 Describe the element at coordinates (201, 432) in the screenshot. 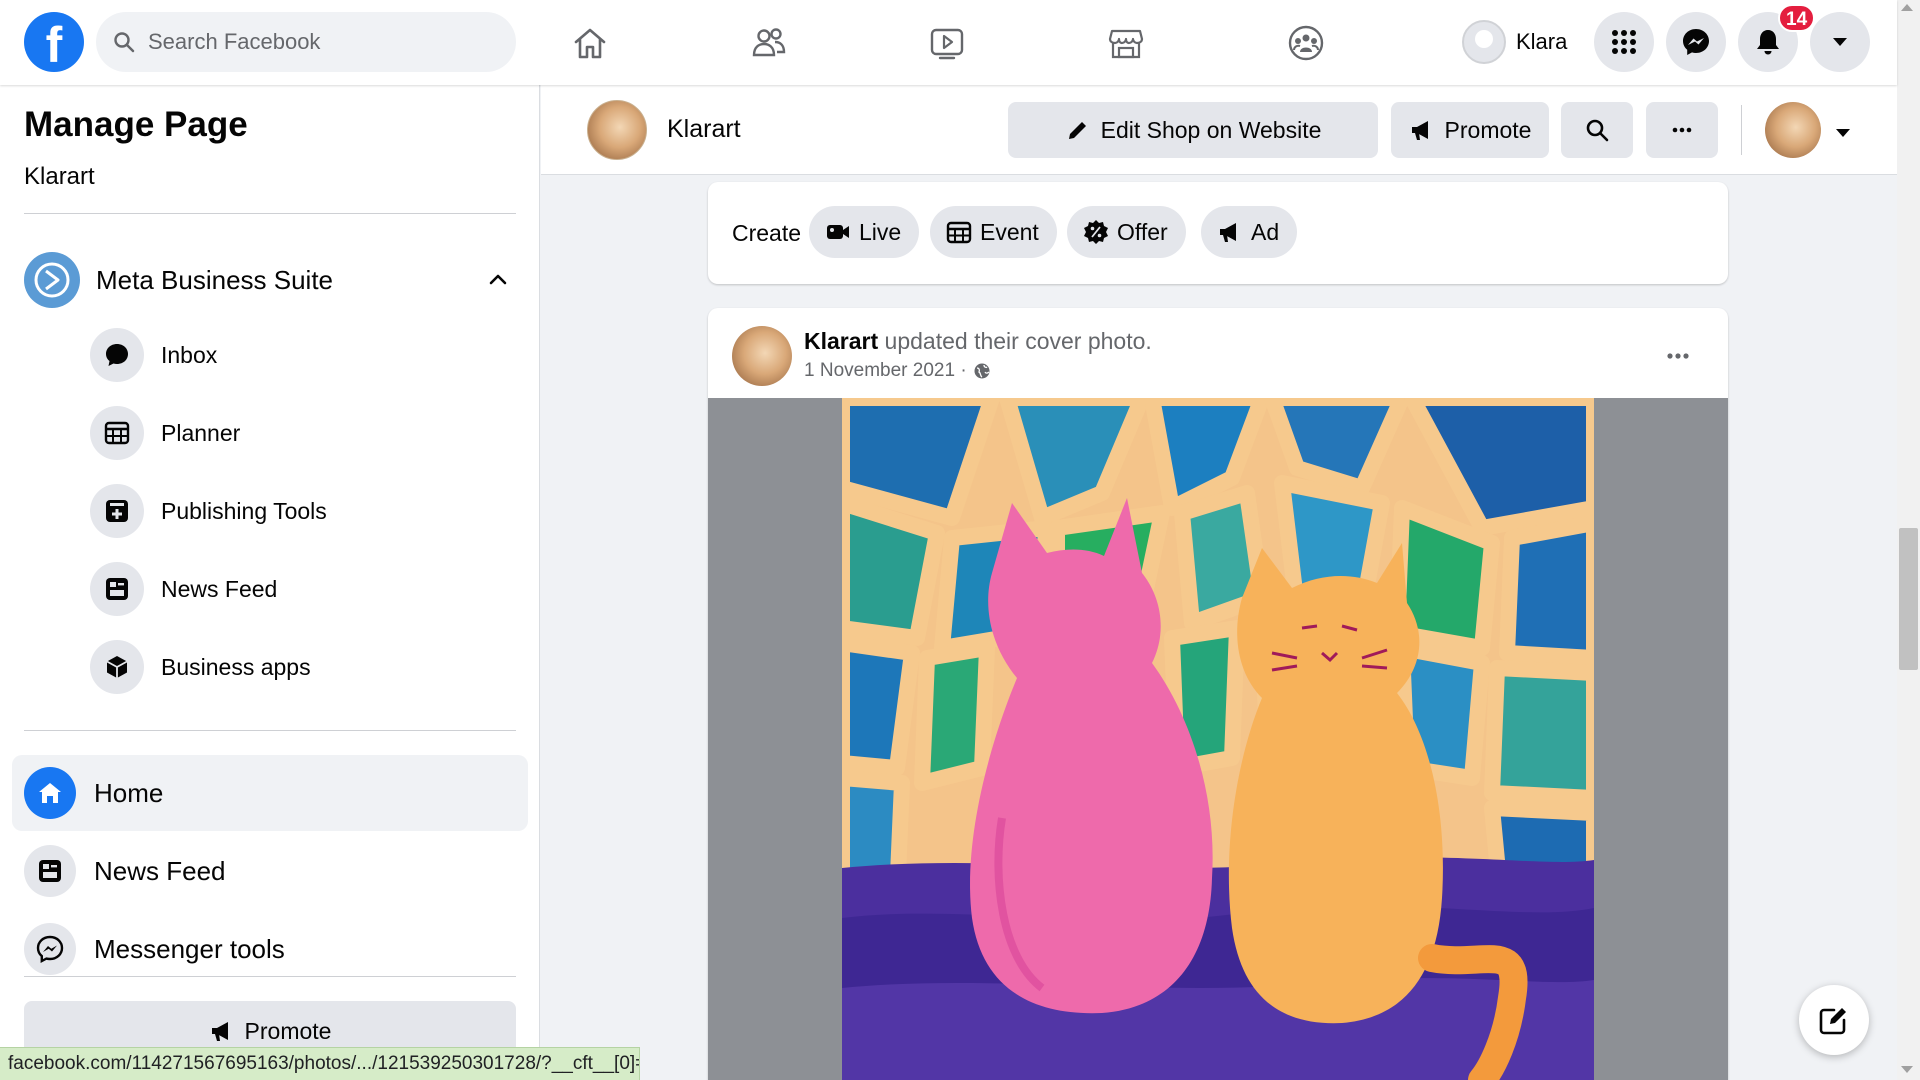

I see `sidebar-item-label: Planner` at that location.